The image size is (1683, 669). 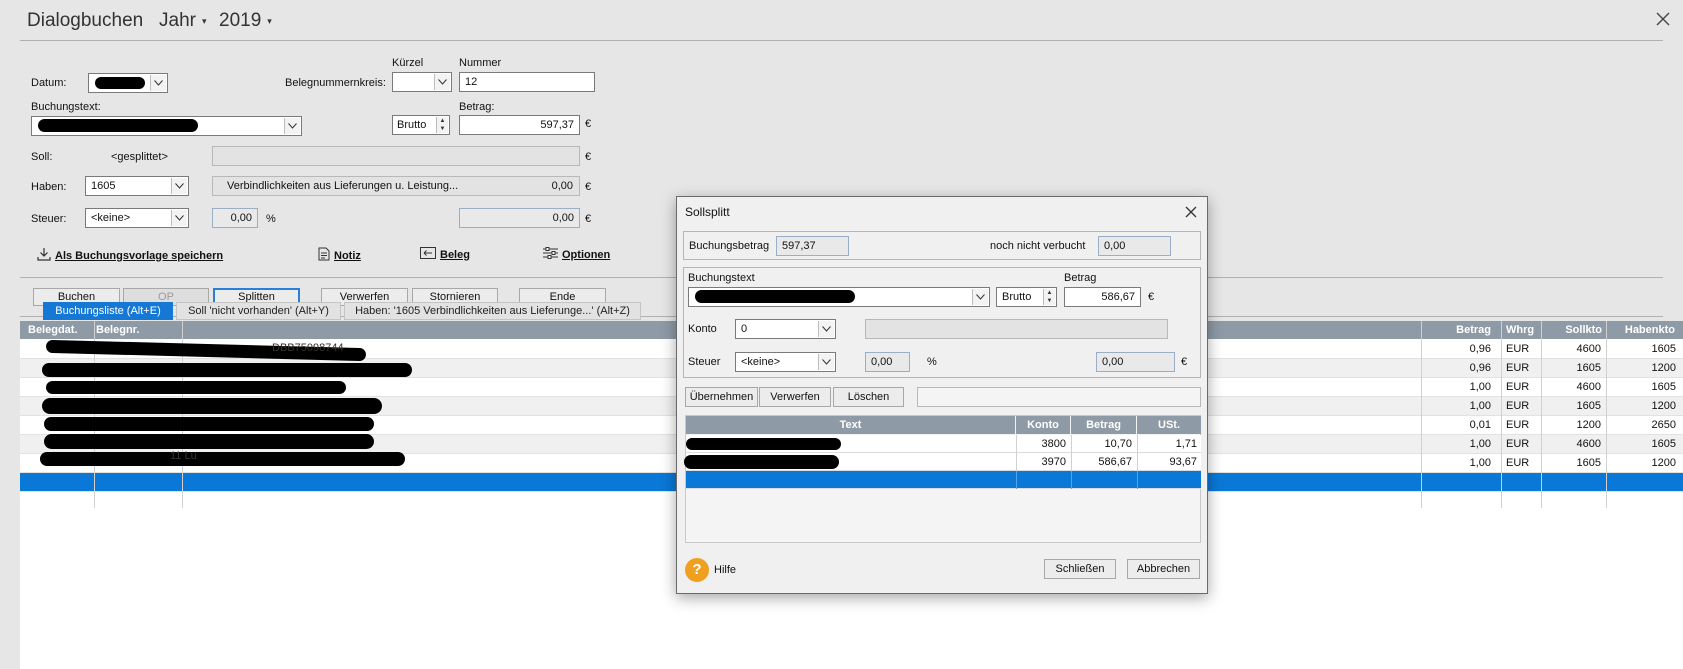 I want to click on dlg-betrag-input: 586,67, so click(x=1102, y=297).